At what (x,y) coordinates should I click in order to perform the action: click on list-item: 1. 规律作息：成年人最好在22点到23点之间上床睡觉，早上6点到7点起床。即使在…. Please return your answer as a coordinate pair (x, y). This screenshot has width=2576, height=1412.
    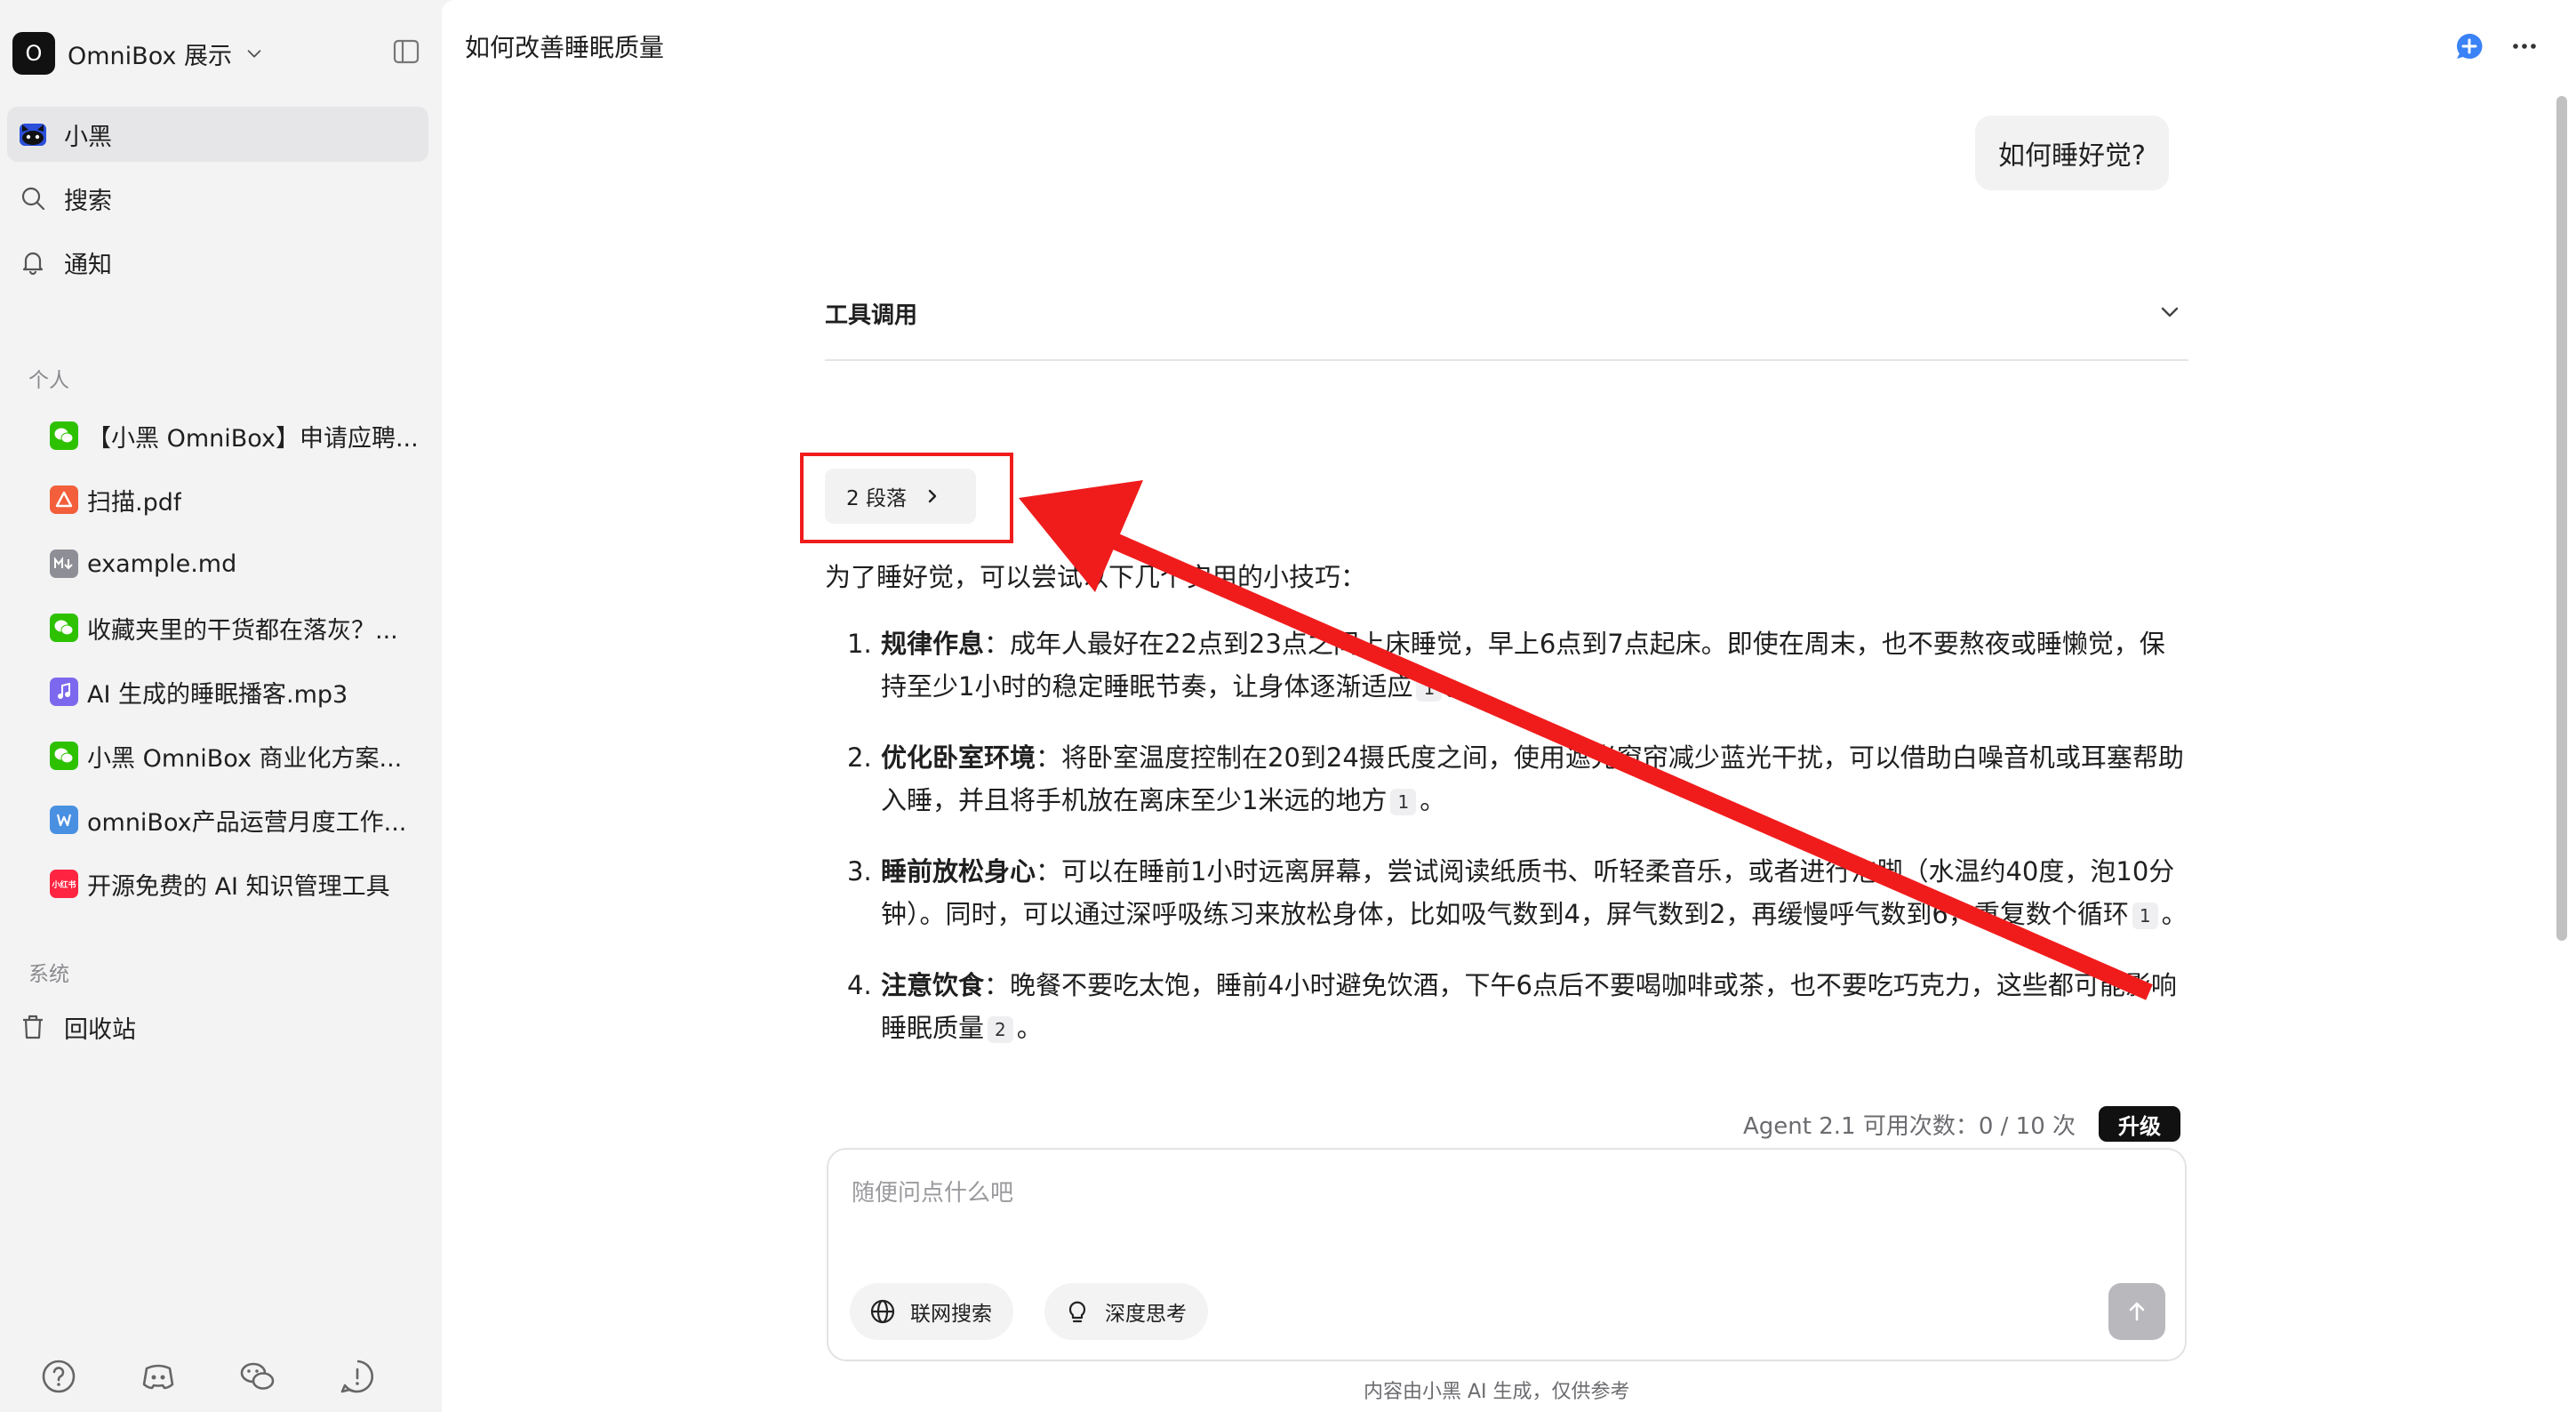
    Looking at the image, I should click on (1506, 665).